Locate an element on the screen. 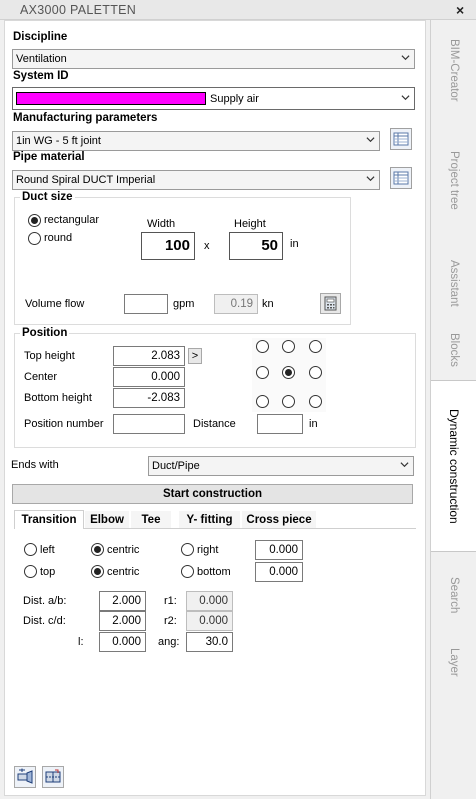 The image size is (476, 799). anchor-top-right-radio is located at coordinates (315, 346).